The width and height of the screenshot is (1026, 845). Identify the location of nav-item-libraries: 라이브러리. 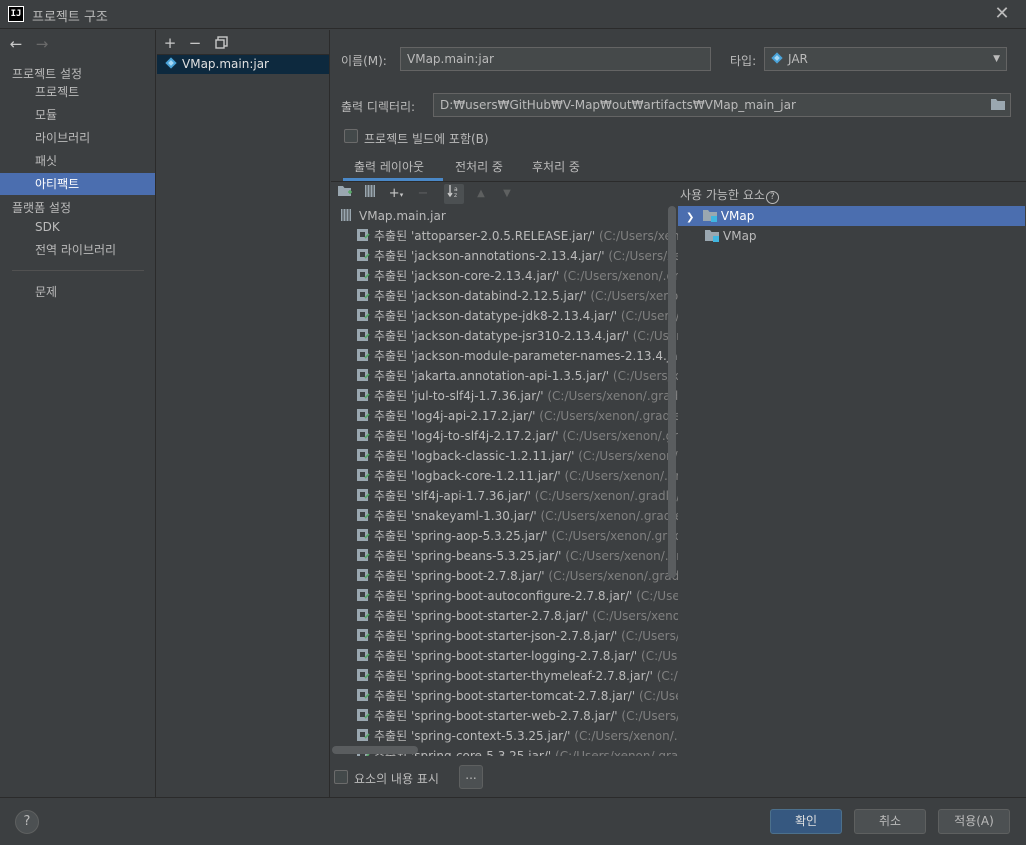
(77, 138).